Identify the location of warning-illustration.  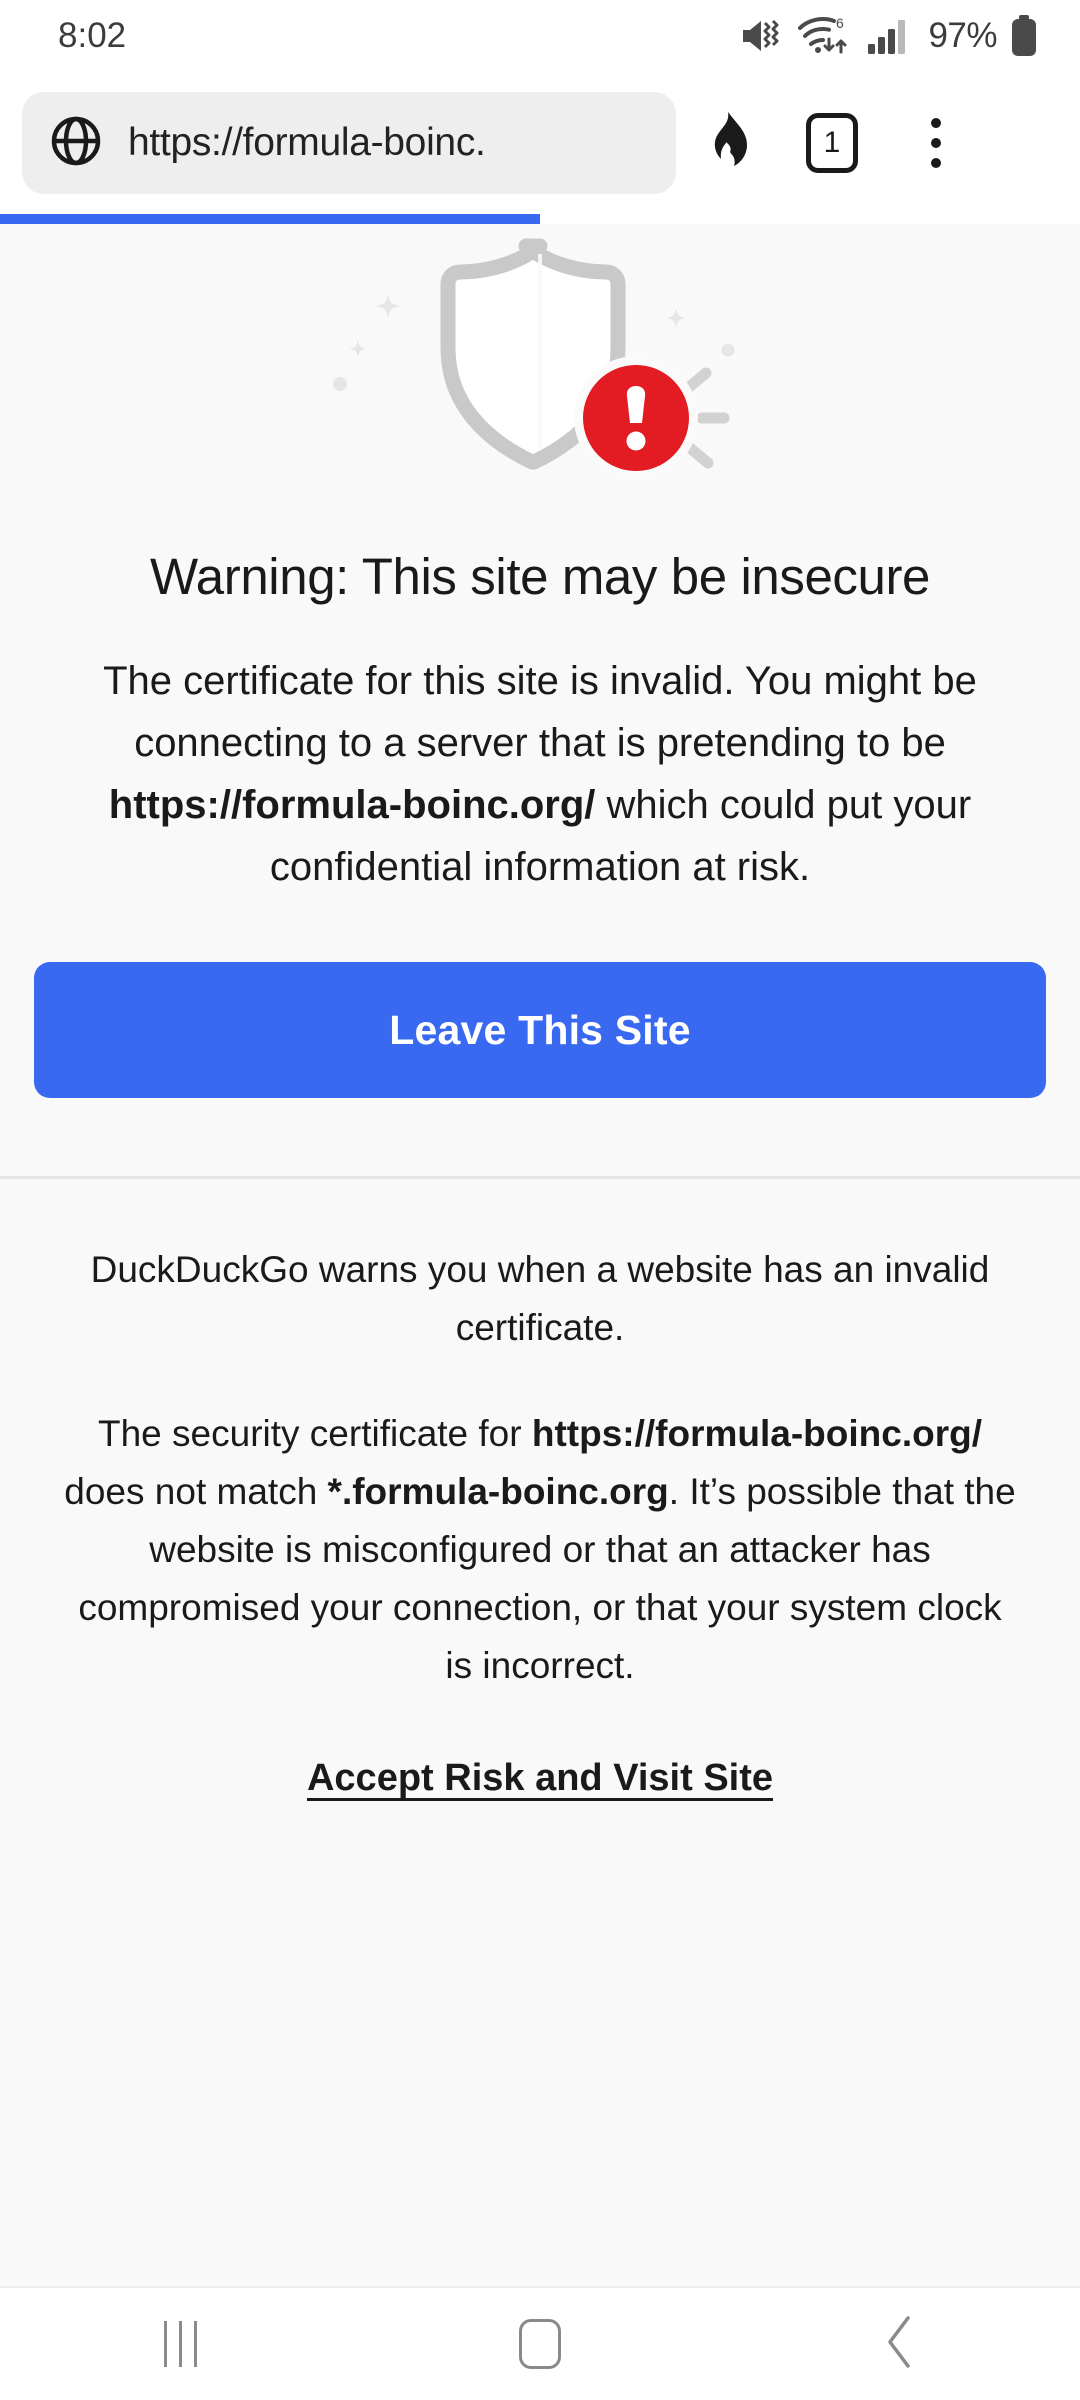
(540, 367).